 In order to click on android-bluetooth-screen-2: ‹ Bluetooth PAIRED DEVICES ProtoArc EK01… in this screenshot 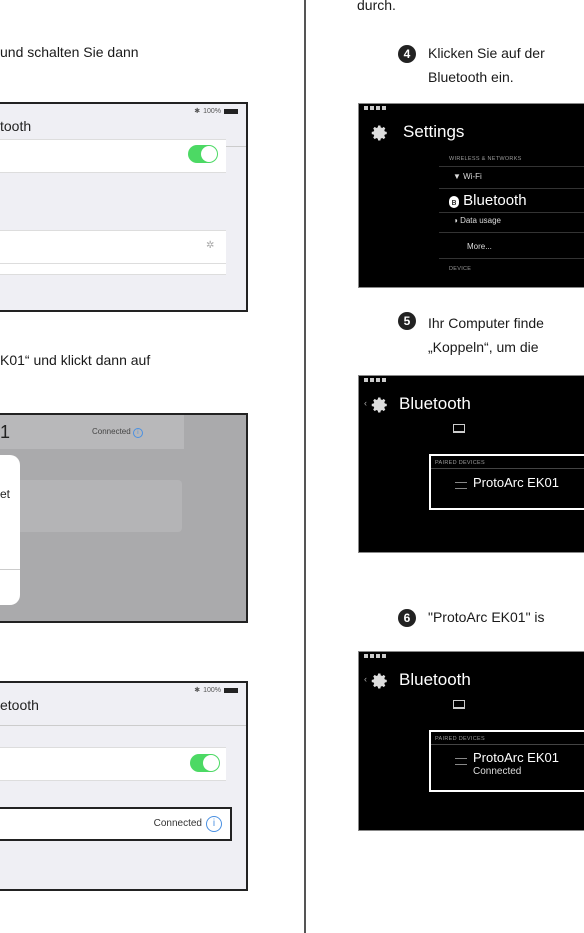, I will do `click(471, 741)`.